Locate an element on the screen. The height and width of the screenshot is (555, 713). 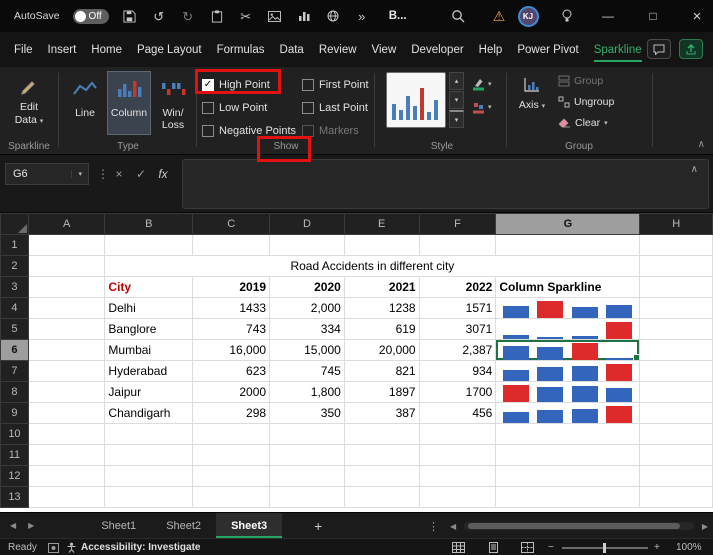
save-icon is located at coordinates (130, 16).